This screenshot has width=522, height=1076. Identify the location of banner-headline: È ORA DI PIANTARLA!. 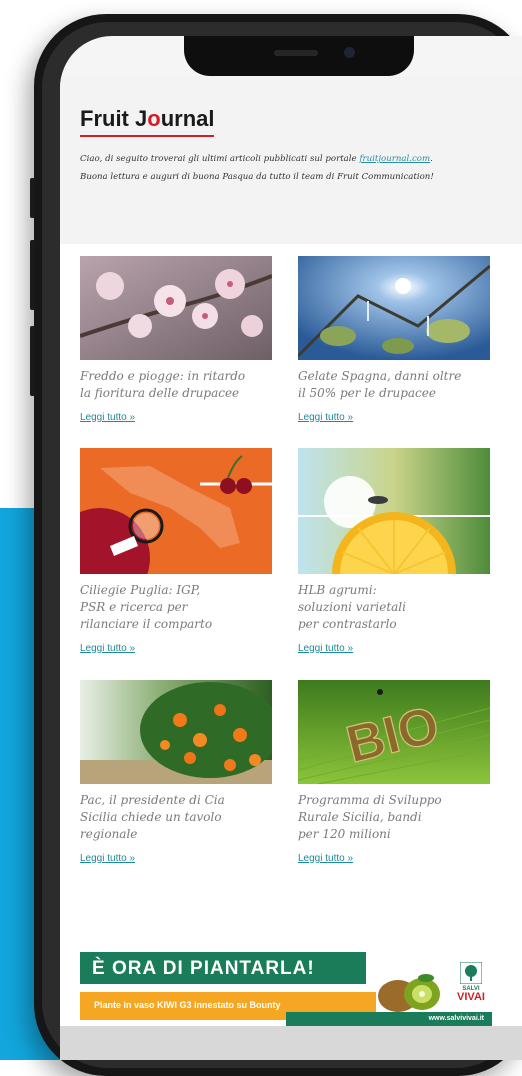
(203, 968).